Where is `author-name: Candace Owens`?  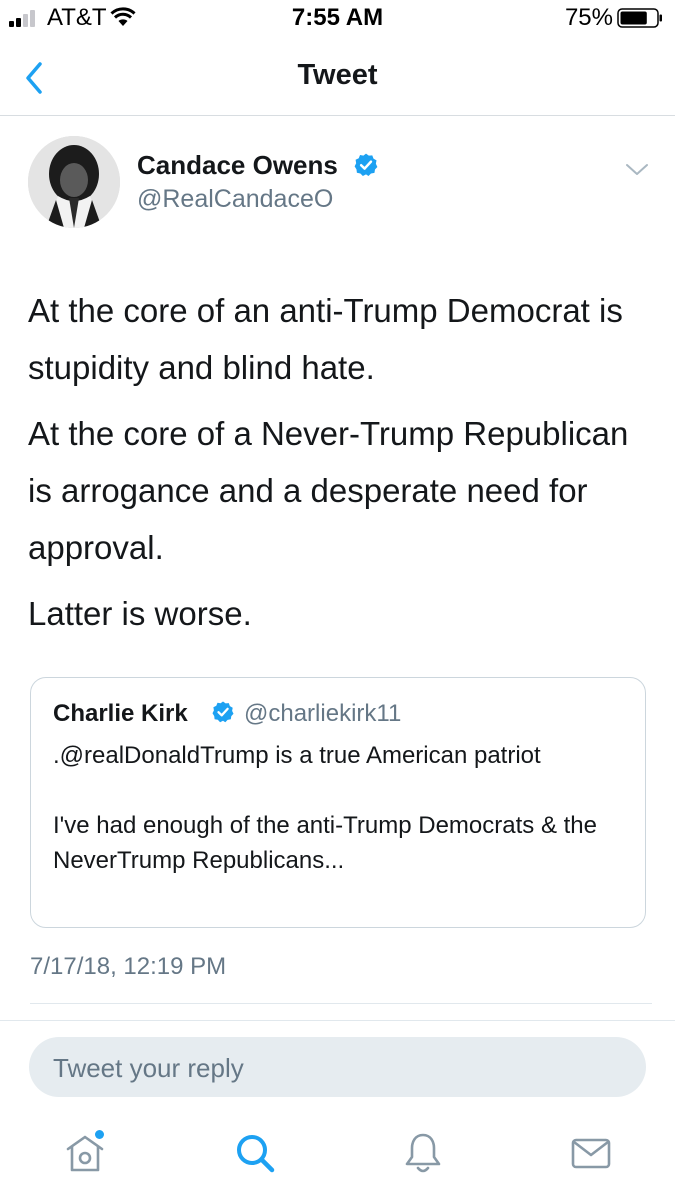
author-name: Candace Owens is located at coordinates (237, 165).